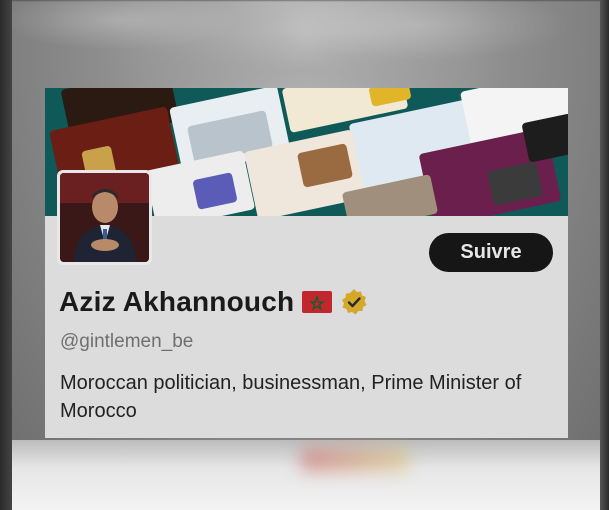 This screenshot has height=510, width=609. I want to click on frame-left-edge, so click(6, 255).